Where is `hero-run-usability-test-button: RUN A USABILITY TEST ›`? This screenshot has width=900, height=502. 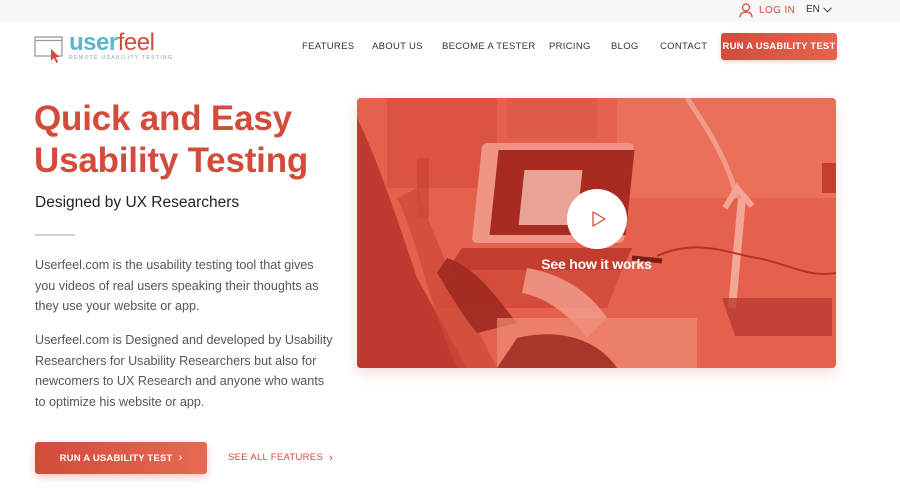
hero-run-usability-test-button: RUN A USABILITY TEST › is located at coordinates (121, 458).